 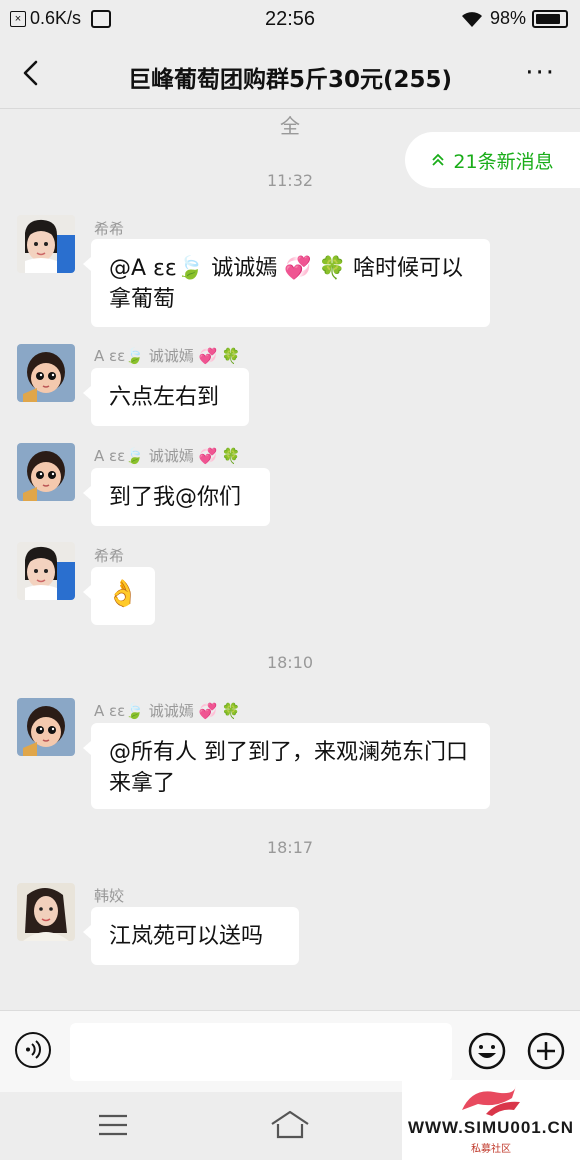 I want to click on battery-percent: 98%, so click(x=507, y=18).